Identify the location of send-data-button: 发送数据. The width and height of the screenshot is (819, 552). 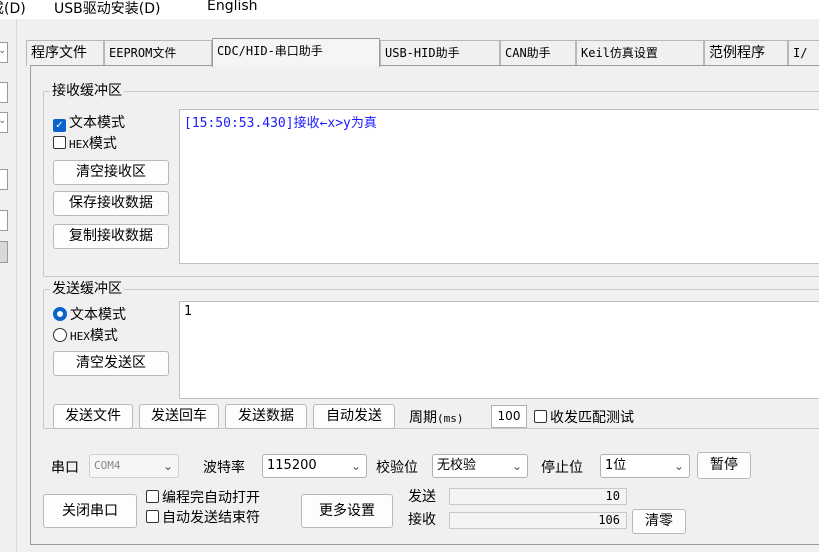
(266, 416).